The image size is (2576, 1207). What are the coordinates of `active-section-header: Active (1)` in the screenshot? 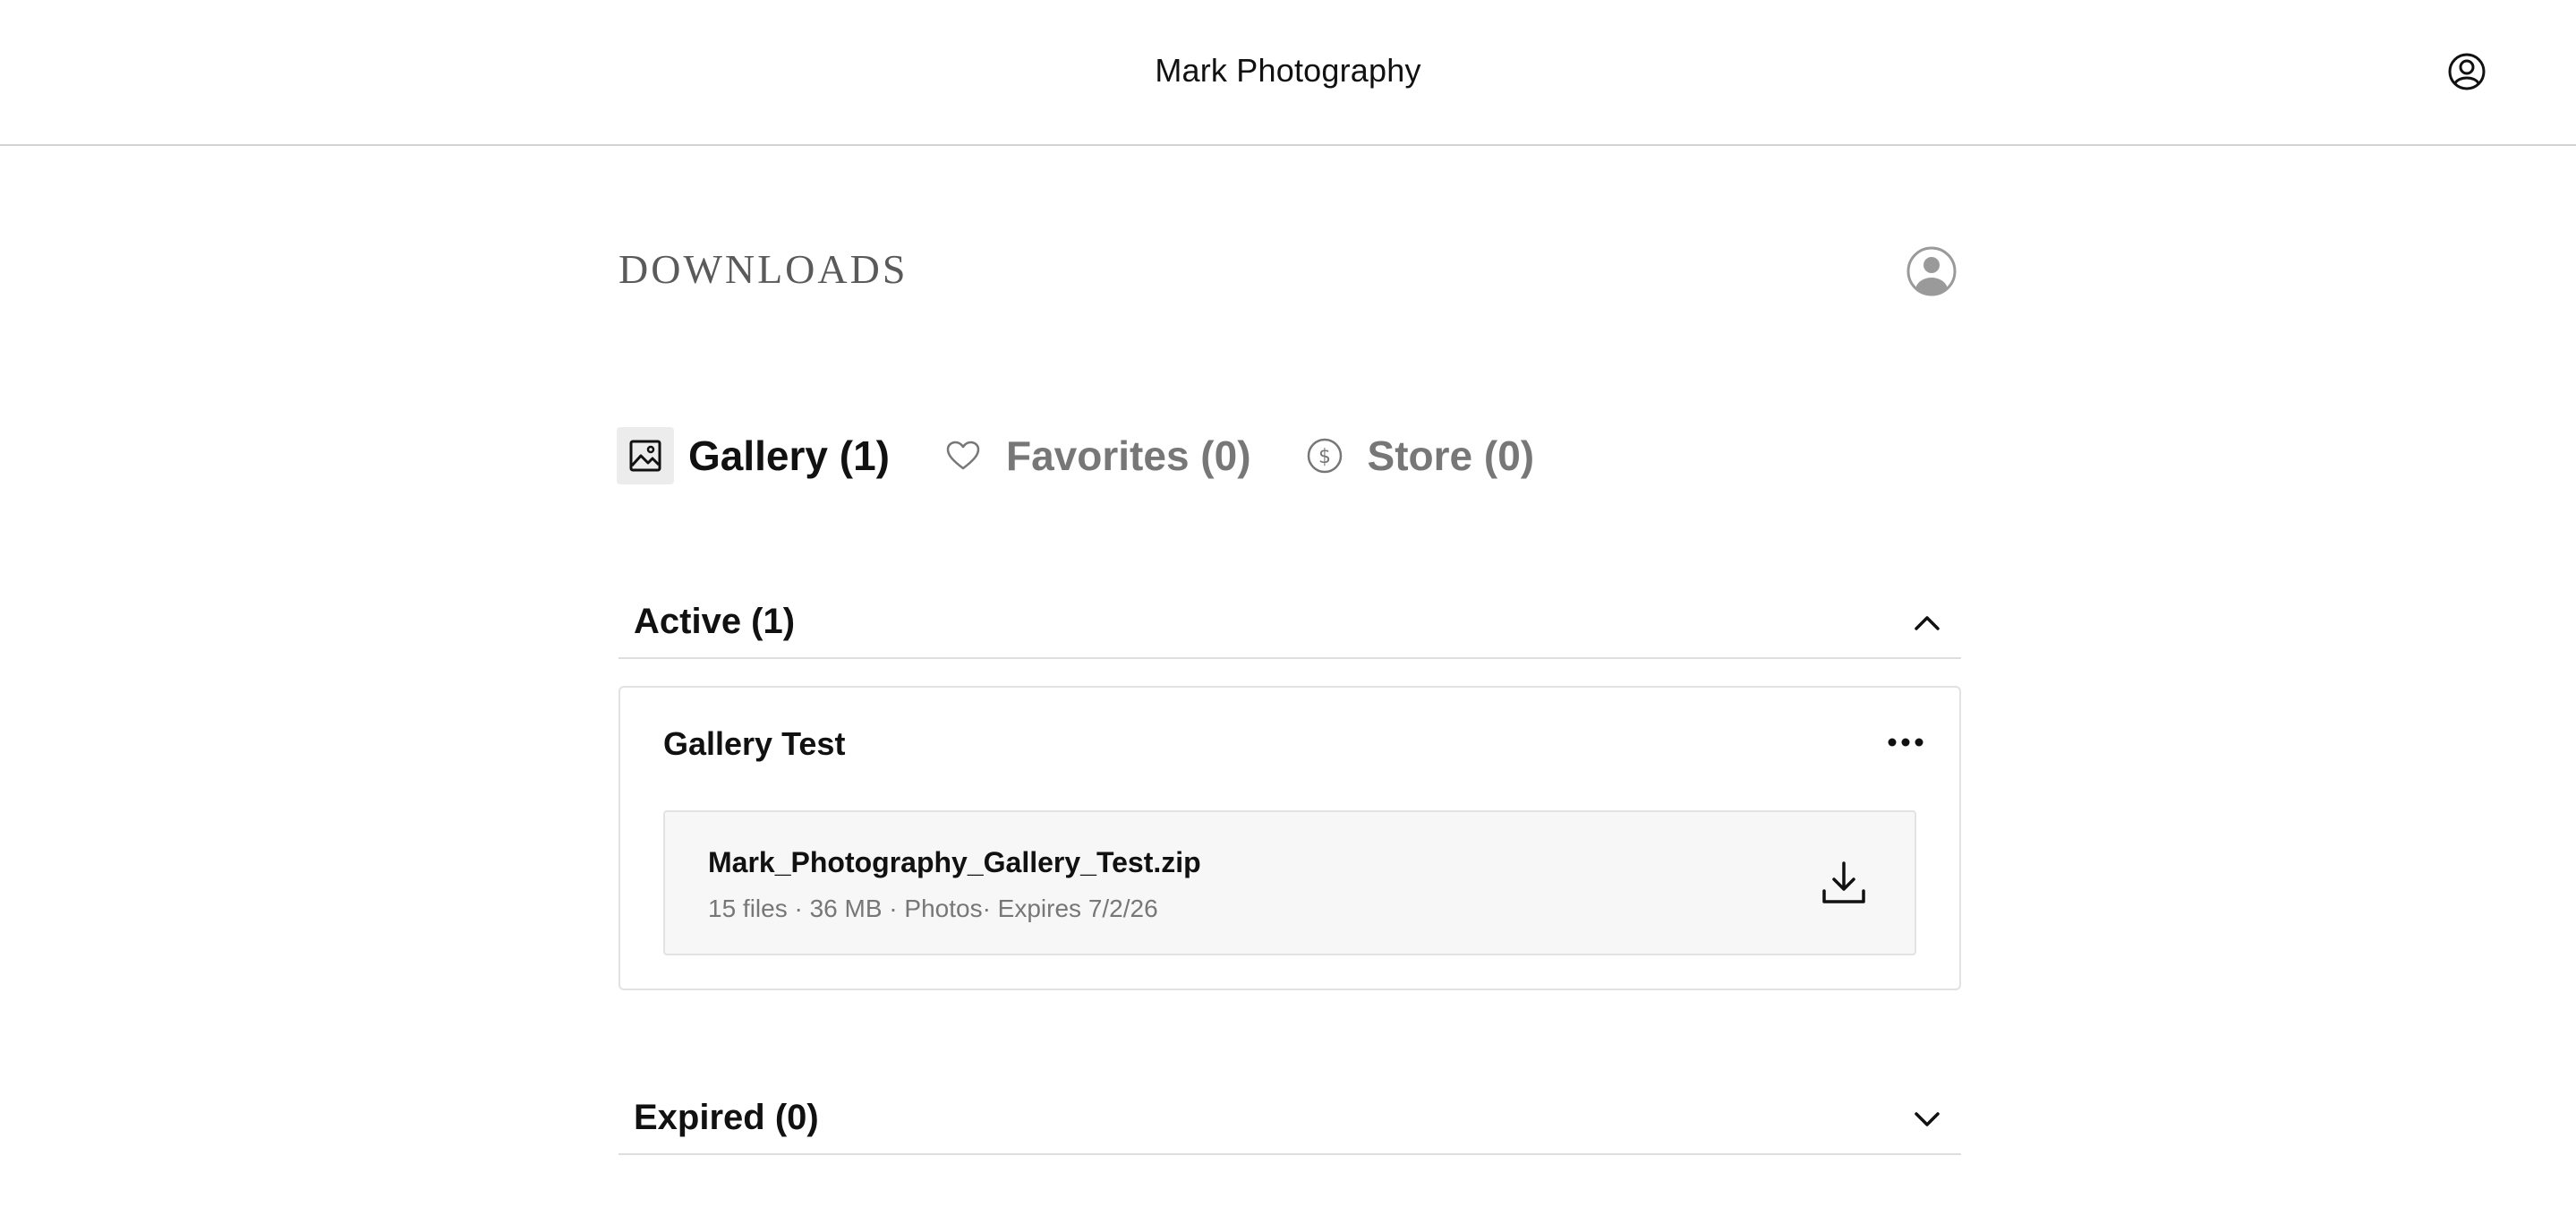 It's located at (1289, 623).